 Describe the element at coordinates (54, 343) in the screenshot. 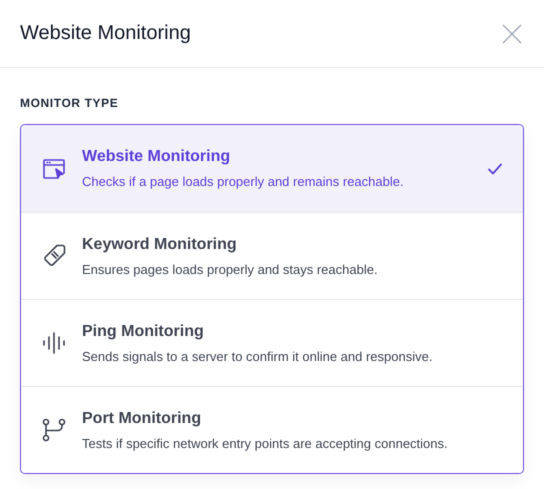

I see `sound-wave-icon` at that location.